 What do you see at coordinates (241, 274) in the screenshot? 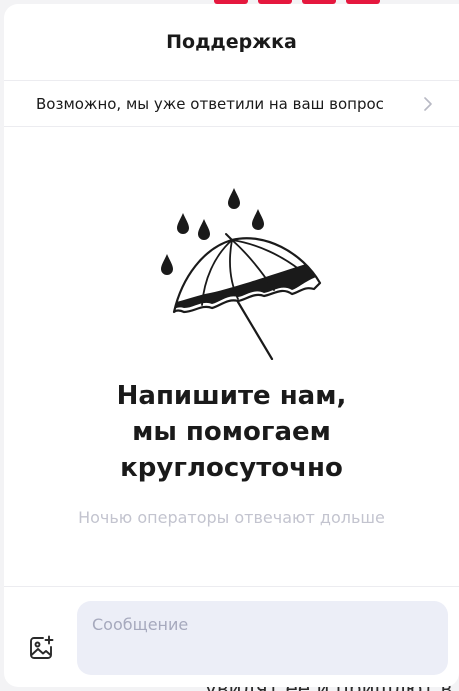
I see `umbrella-rain-illustration` at bounding box center [241, 274].